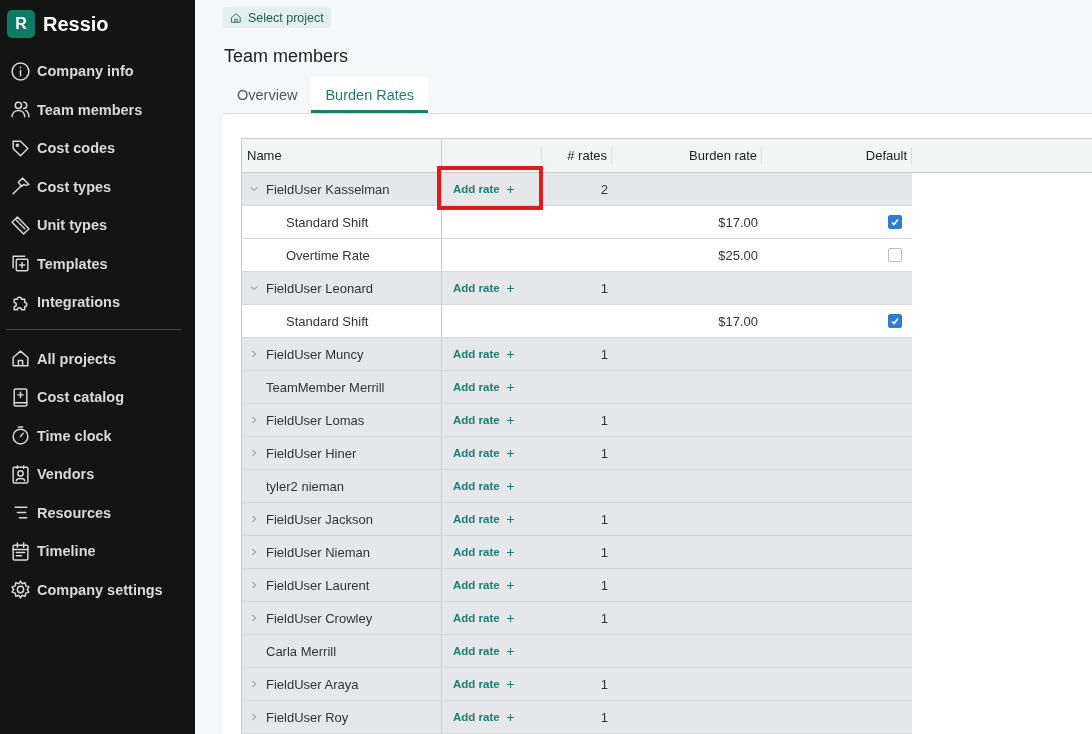  I want to click on member-name: FieldUser Muncy, so click(315, 354).